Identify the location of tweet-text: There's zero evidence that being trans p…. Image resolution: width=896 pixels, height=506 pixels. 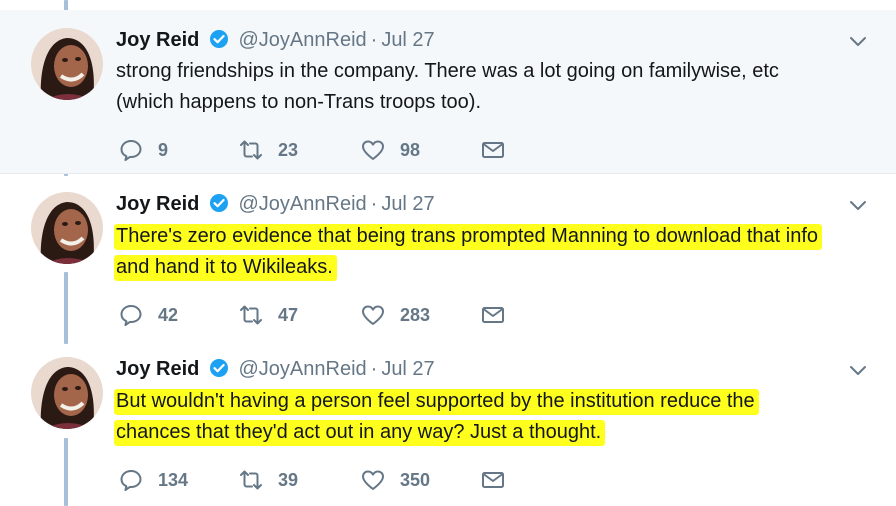
(500, 252).